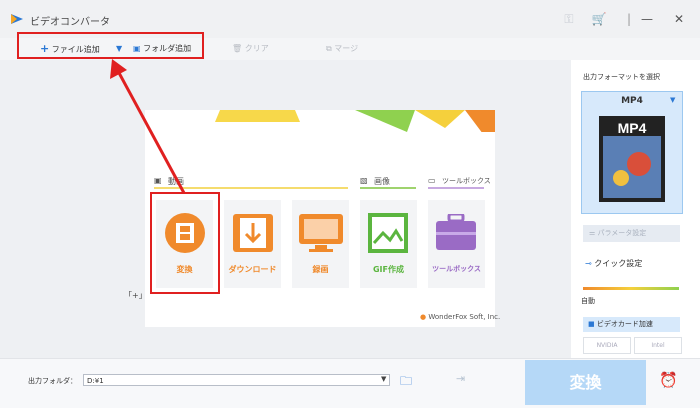 This screenshot has height=408, width=700. What do you see at coordinates (599, 19) in the screenshot?
I see `cart-icon: 🛒` at bounding box center [599, 19].